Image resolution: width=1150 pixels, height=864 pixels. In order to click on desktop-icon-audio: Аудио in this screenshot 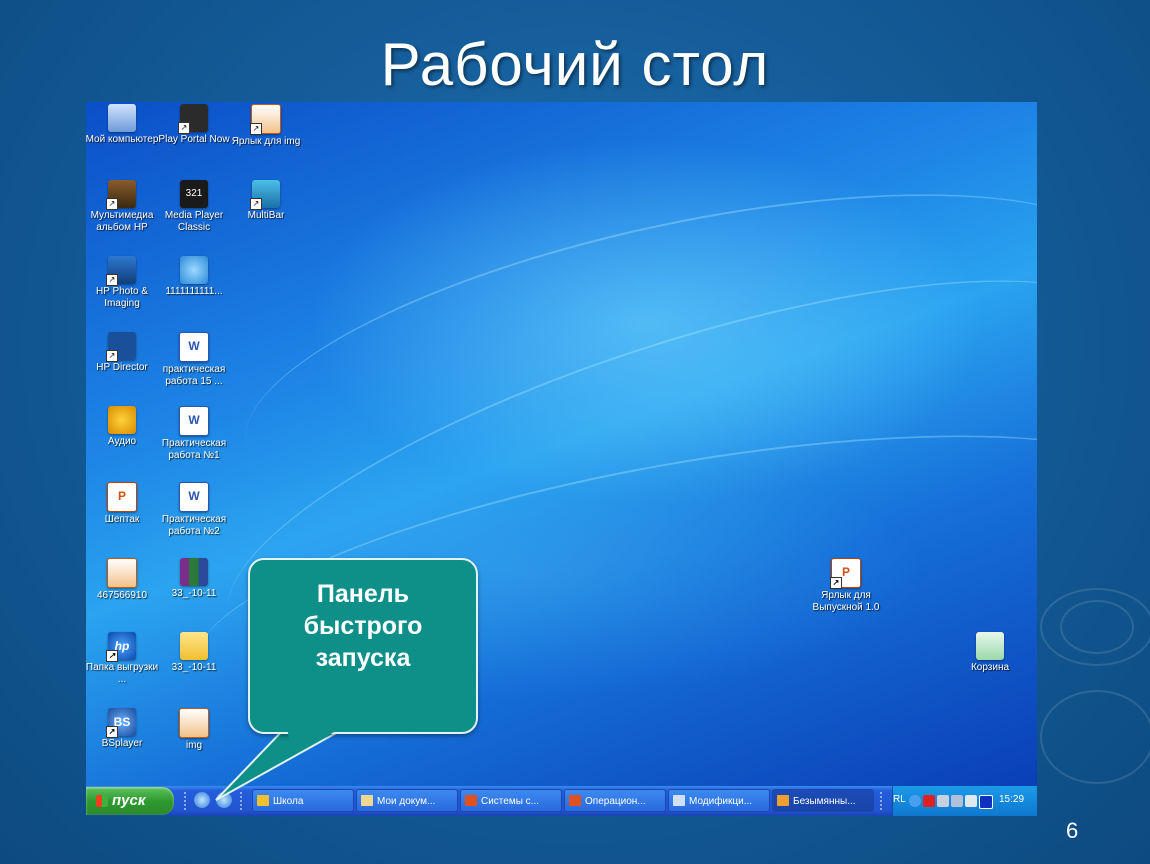, I will do `click(123, 427)`.